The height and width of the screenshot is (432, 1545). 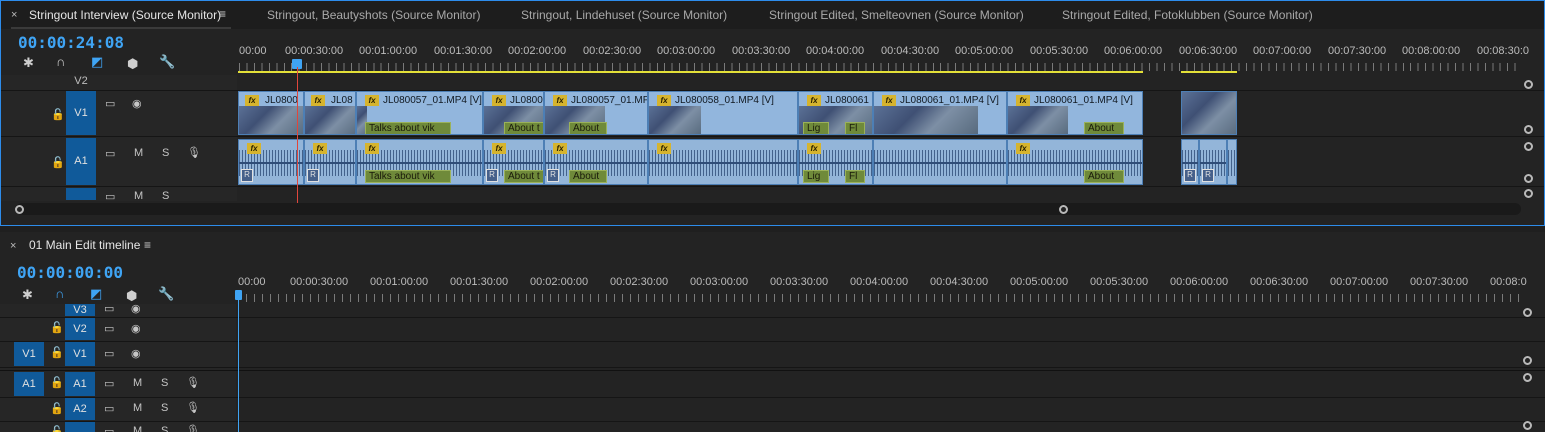 I want to click on video-clip: fx JL080057_01.MP4 [V] Talks about vik, so click(x=419, y=113).